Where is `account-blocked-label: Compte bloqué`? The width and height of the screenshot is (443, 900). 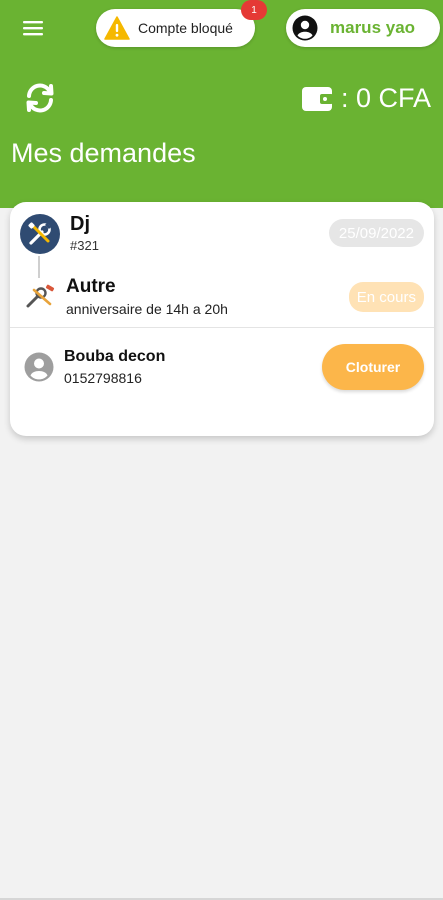 account-blocked-label: Compte bloqué is located at coordinates (185, 28).